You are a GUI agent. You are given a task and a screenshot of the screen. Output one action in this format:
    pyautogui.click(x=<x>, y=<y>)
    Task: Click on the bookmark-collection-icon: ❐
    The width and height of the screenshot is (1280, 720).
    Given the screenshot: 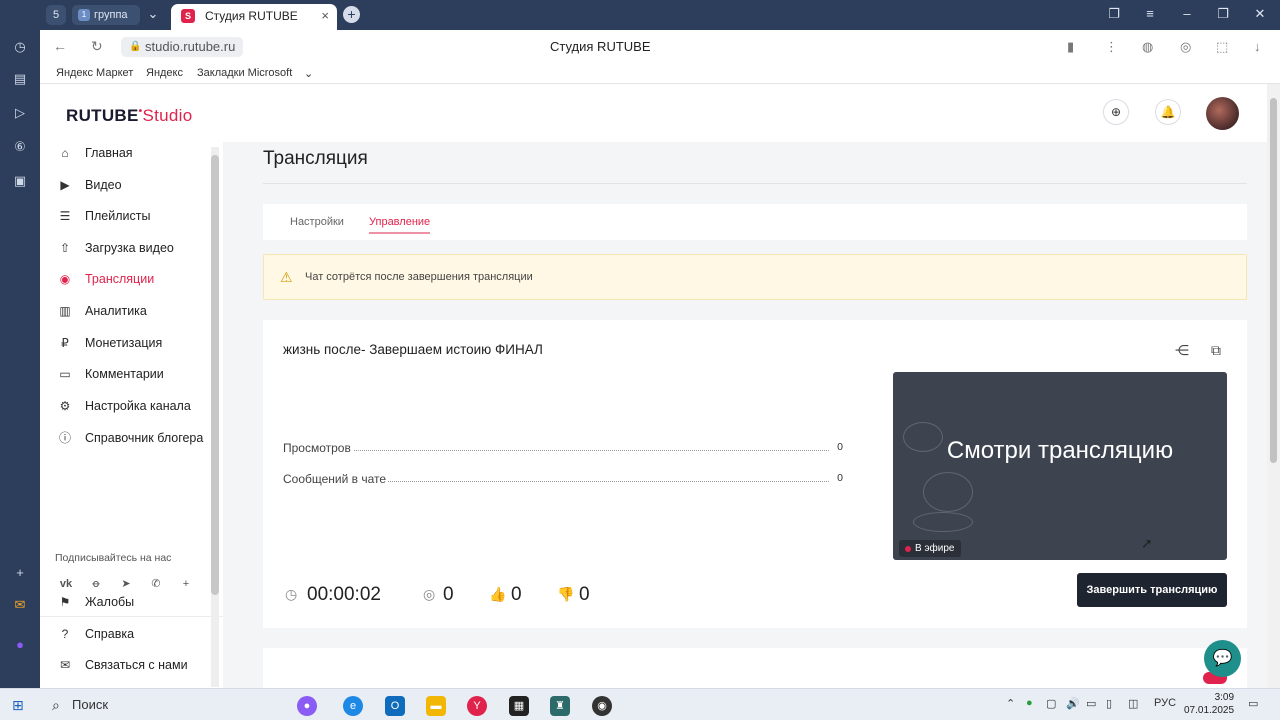 What is the action you would take?
    pyautogui.click(x=1114, y=14)
    